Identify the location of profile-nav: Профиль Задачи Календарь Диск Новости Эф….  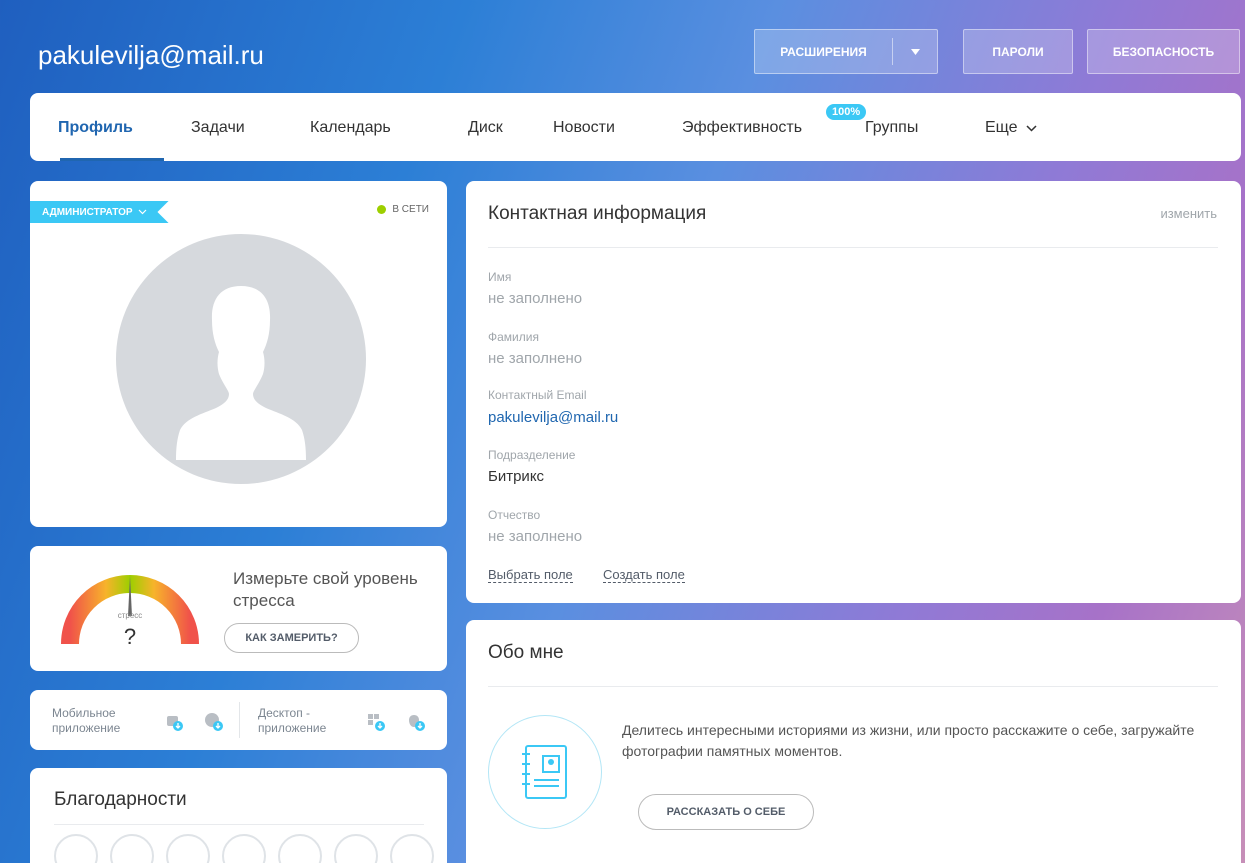
(635, 127).